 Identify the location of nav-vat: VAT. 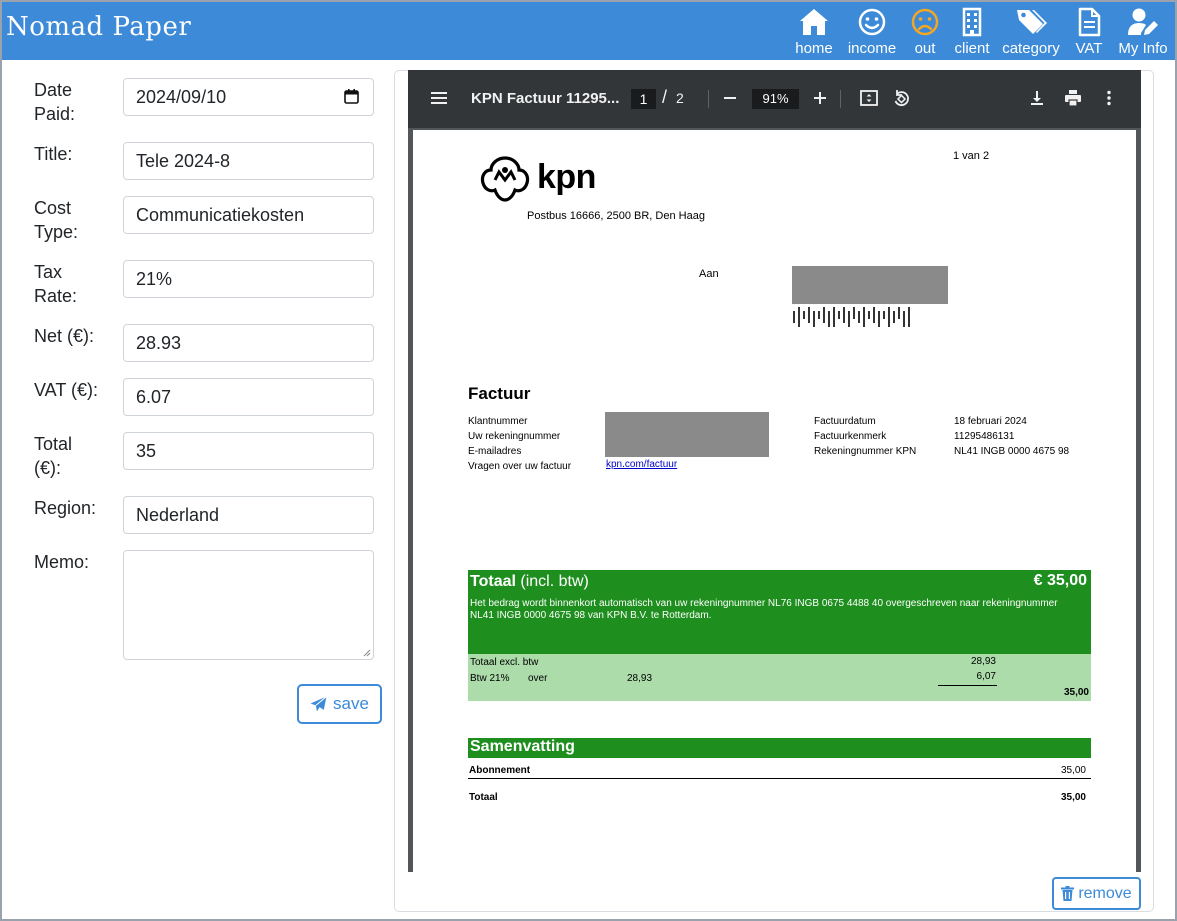
(1089, 31).